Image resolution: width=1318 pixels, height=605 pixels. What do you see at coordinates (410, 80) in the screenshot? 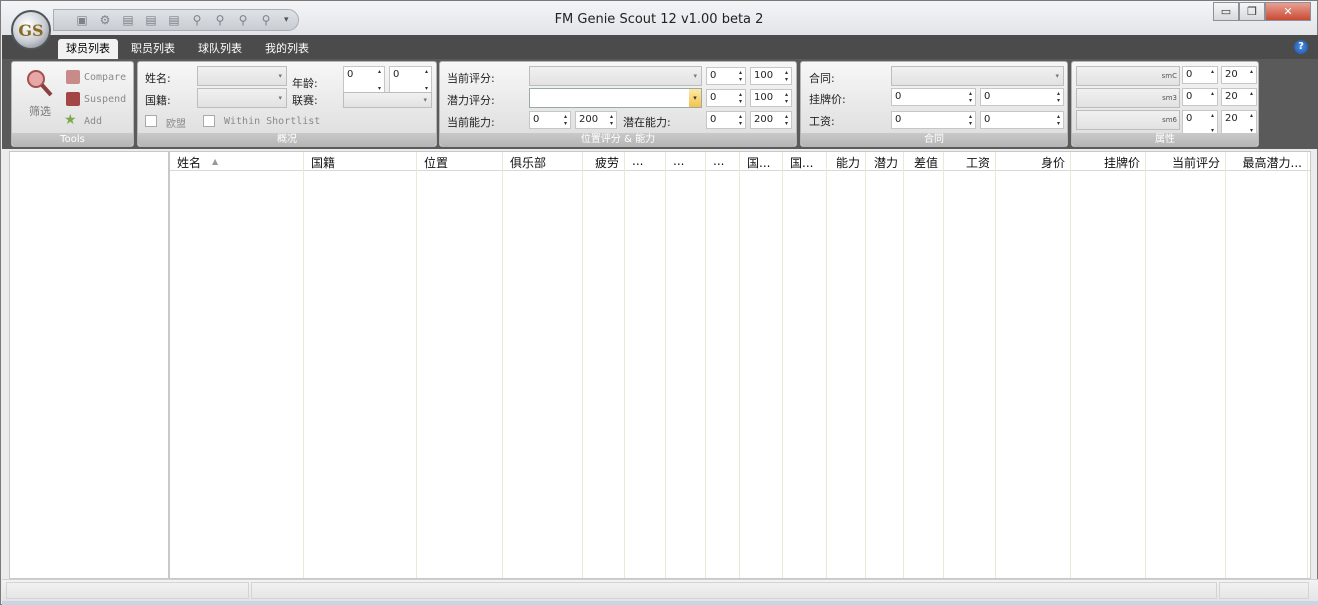
I see `age-max-spinner: 0 ▴ ▾` at bounding box center [410, 80].